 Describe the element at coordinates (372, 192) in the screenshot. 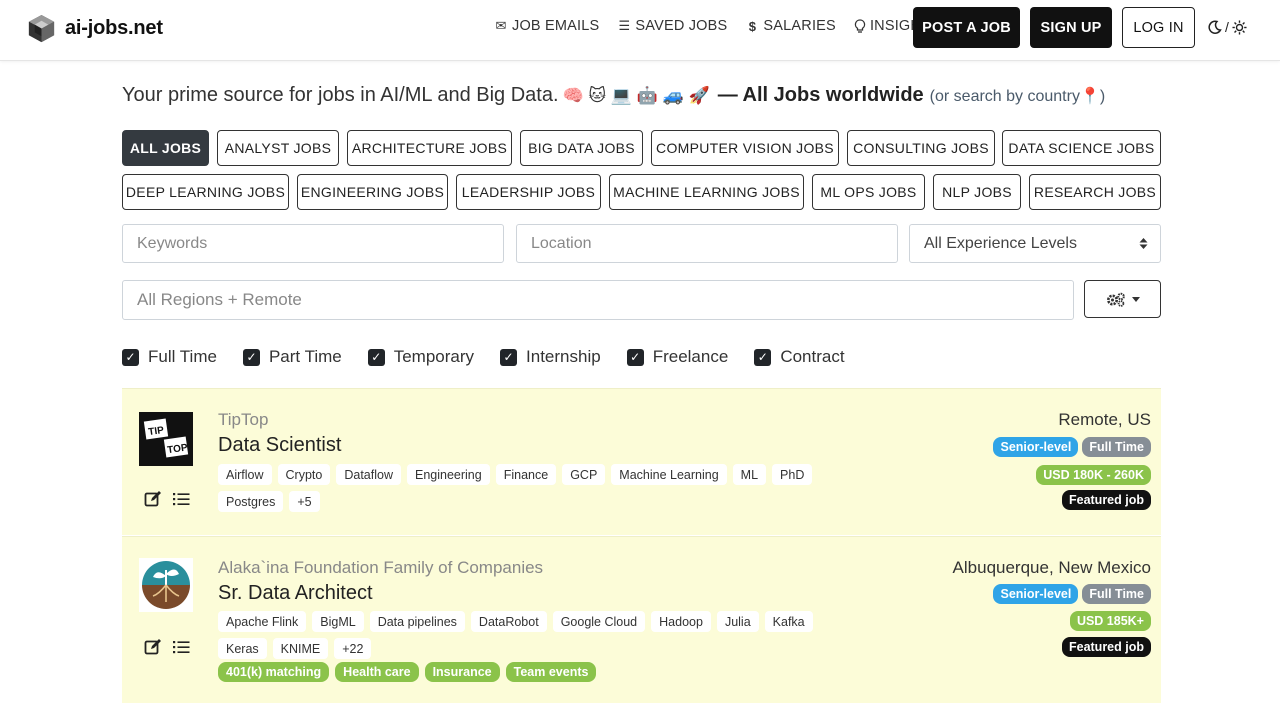

I see `cat-engineering-jobs: ENGINEERING JOBS` at that location.